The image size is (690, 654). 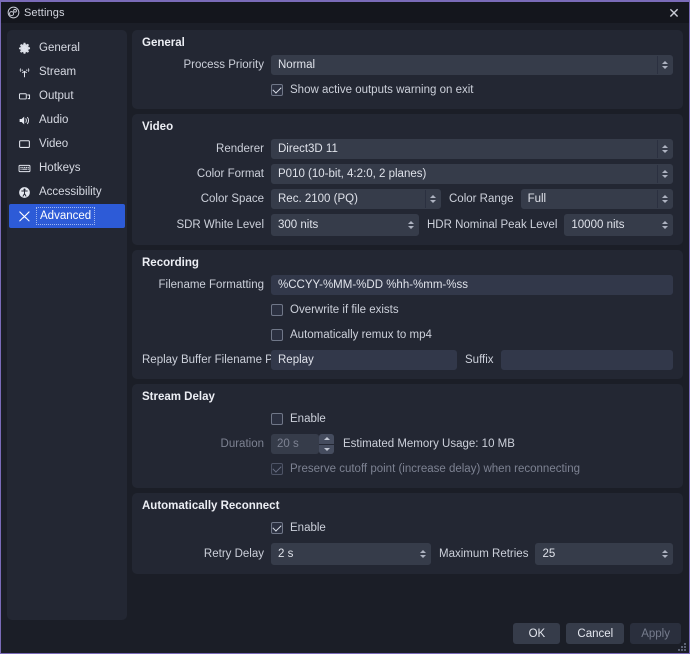 What do you see at coordinates (56, 96) in the screenshot?
I see `sidebar-item-label: Output` at bounding box center [56, 96].